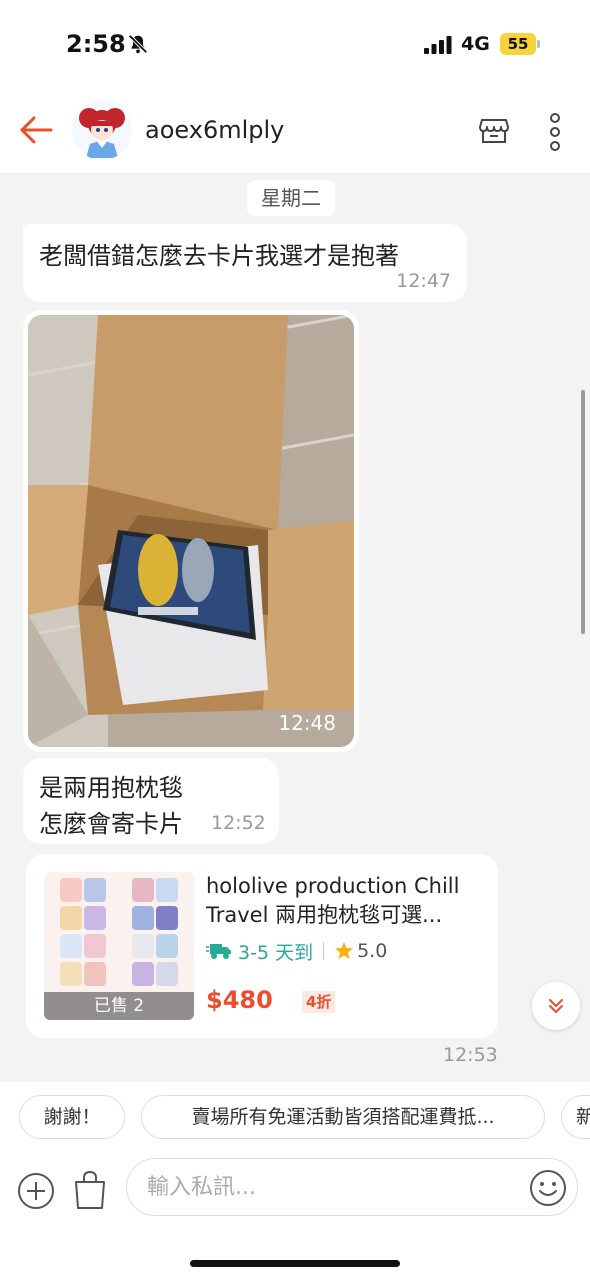 The height and width of the screenshot is (1280, 590). What do you see at coordinates (239, 1000) in the screenshot?
I see `product-price: $480` at bounding box center [239, 1000].